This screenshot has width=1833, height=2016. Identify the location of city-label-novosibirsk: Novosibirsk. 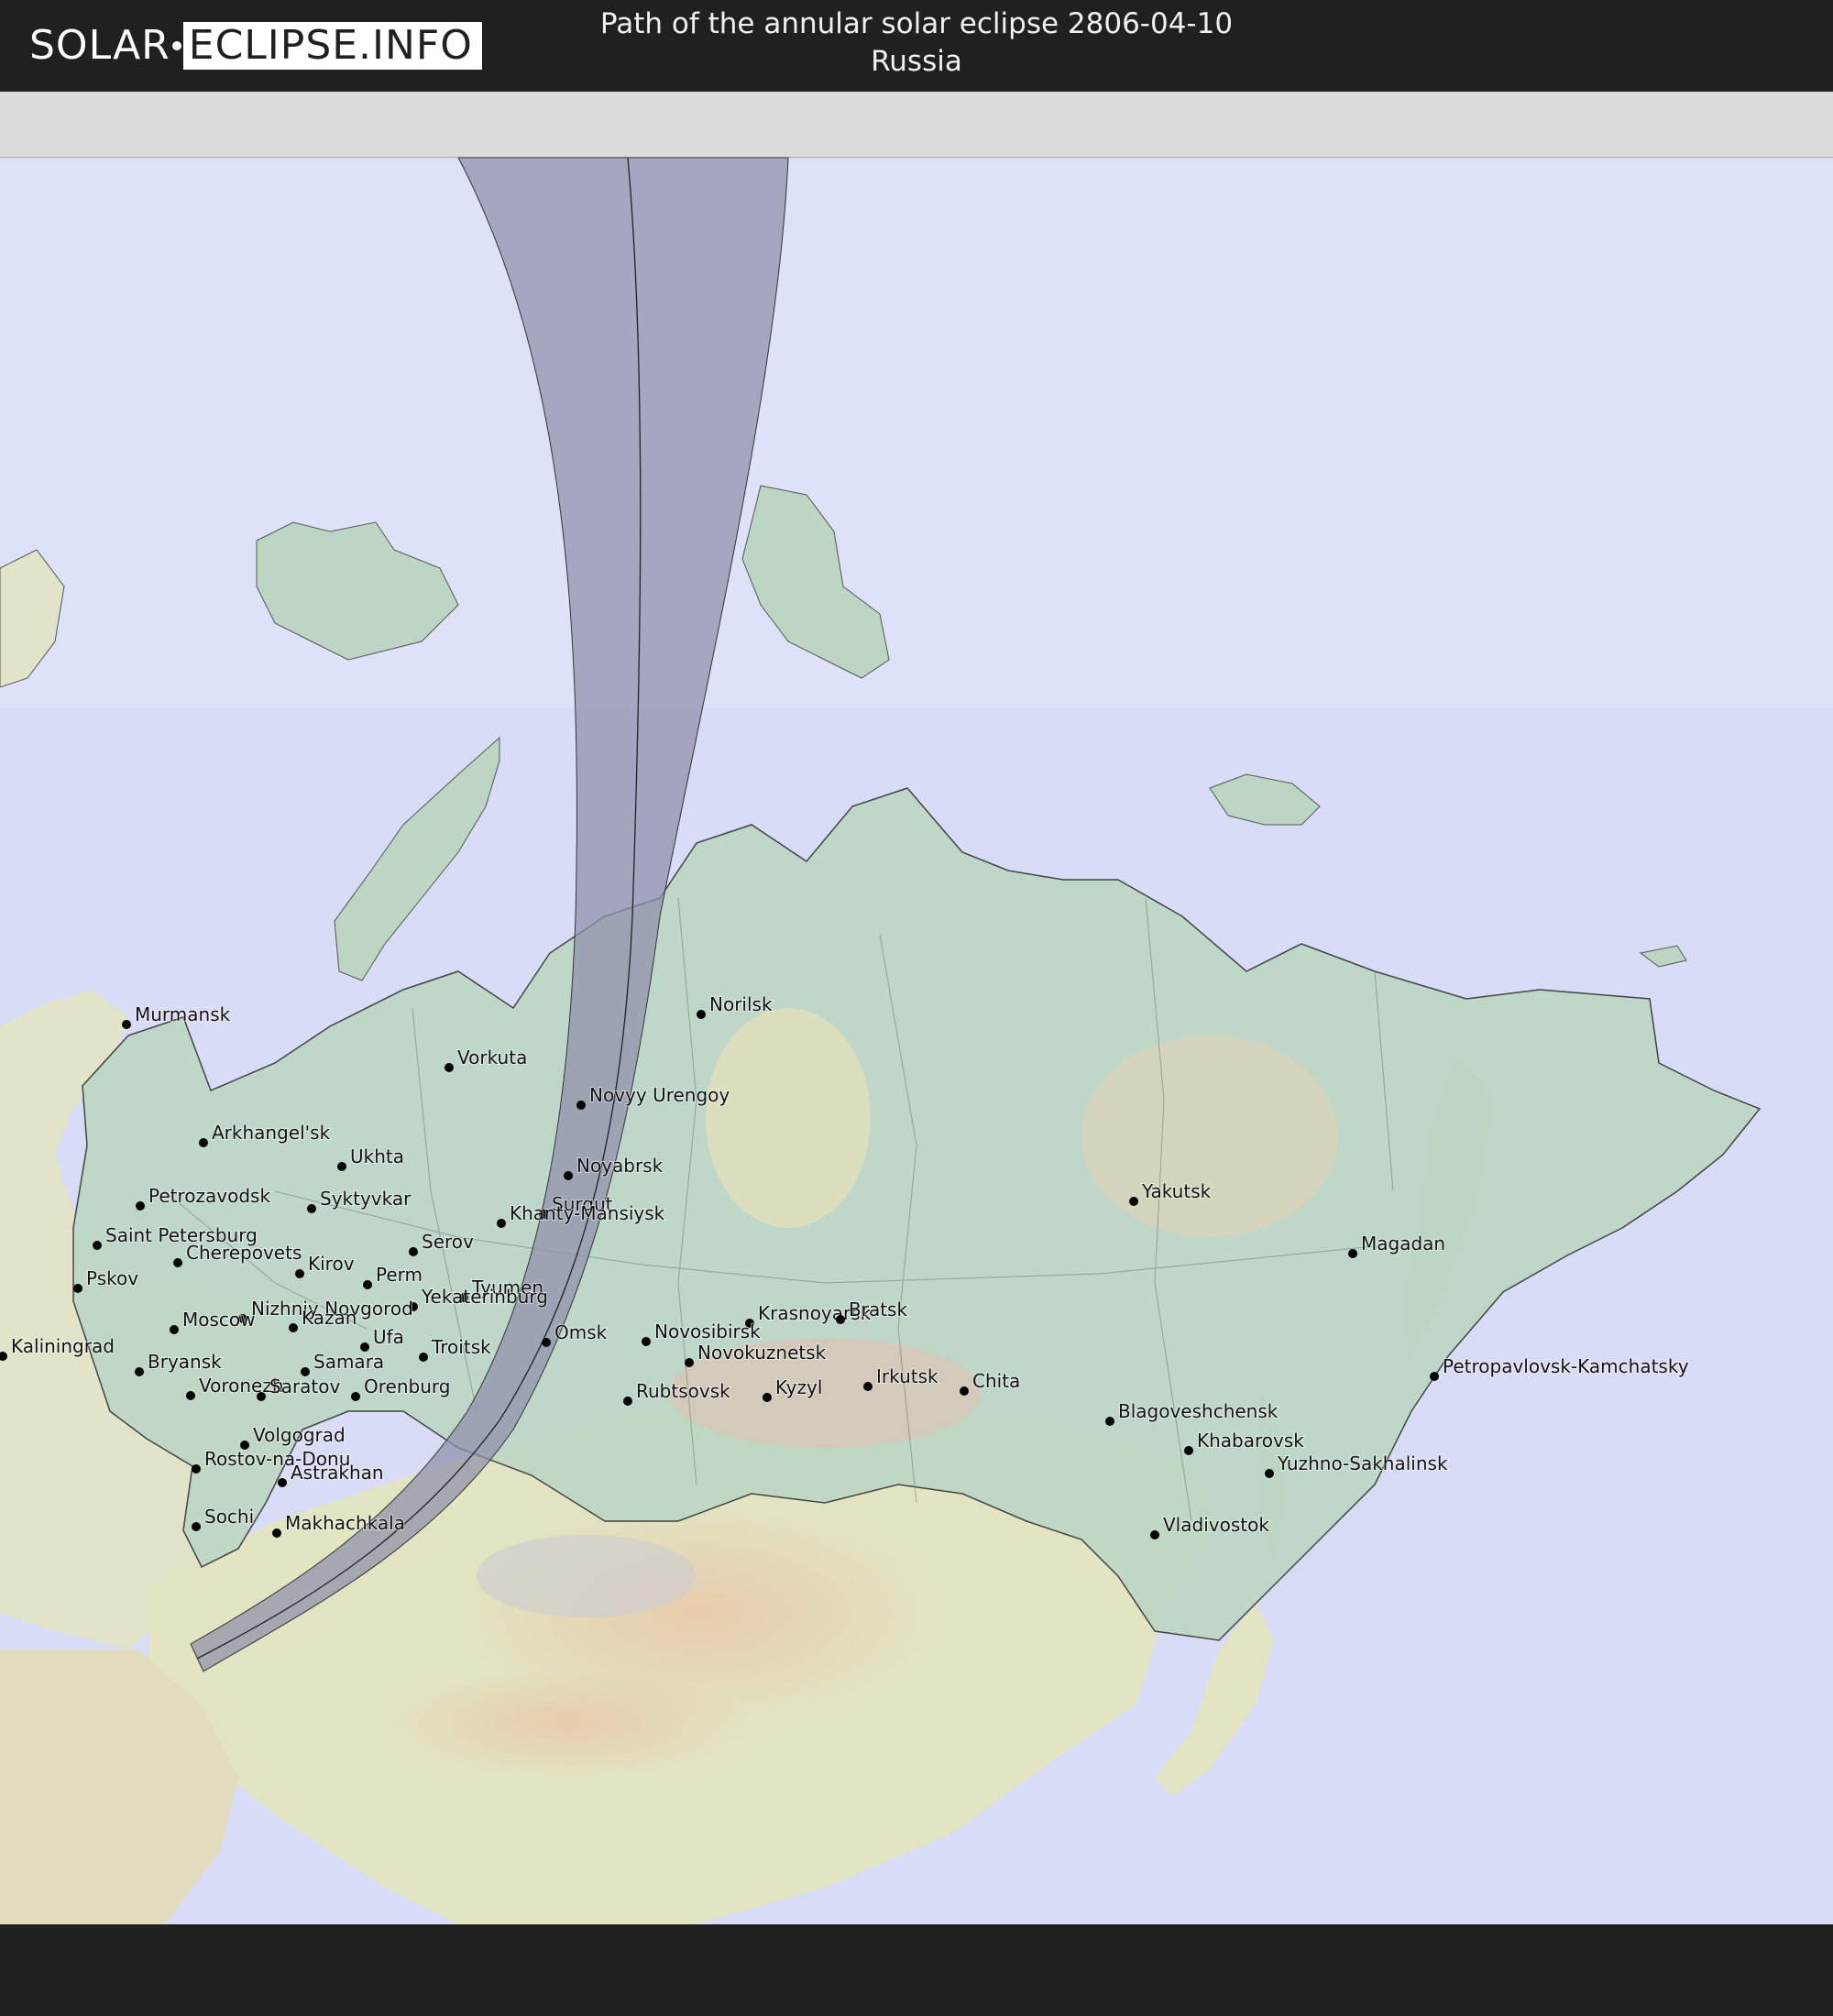
(707, 1331).